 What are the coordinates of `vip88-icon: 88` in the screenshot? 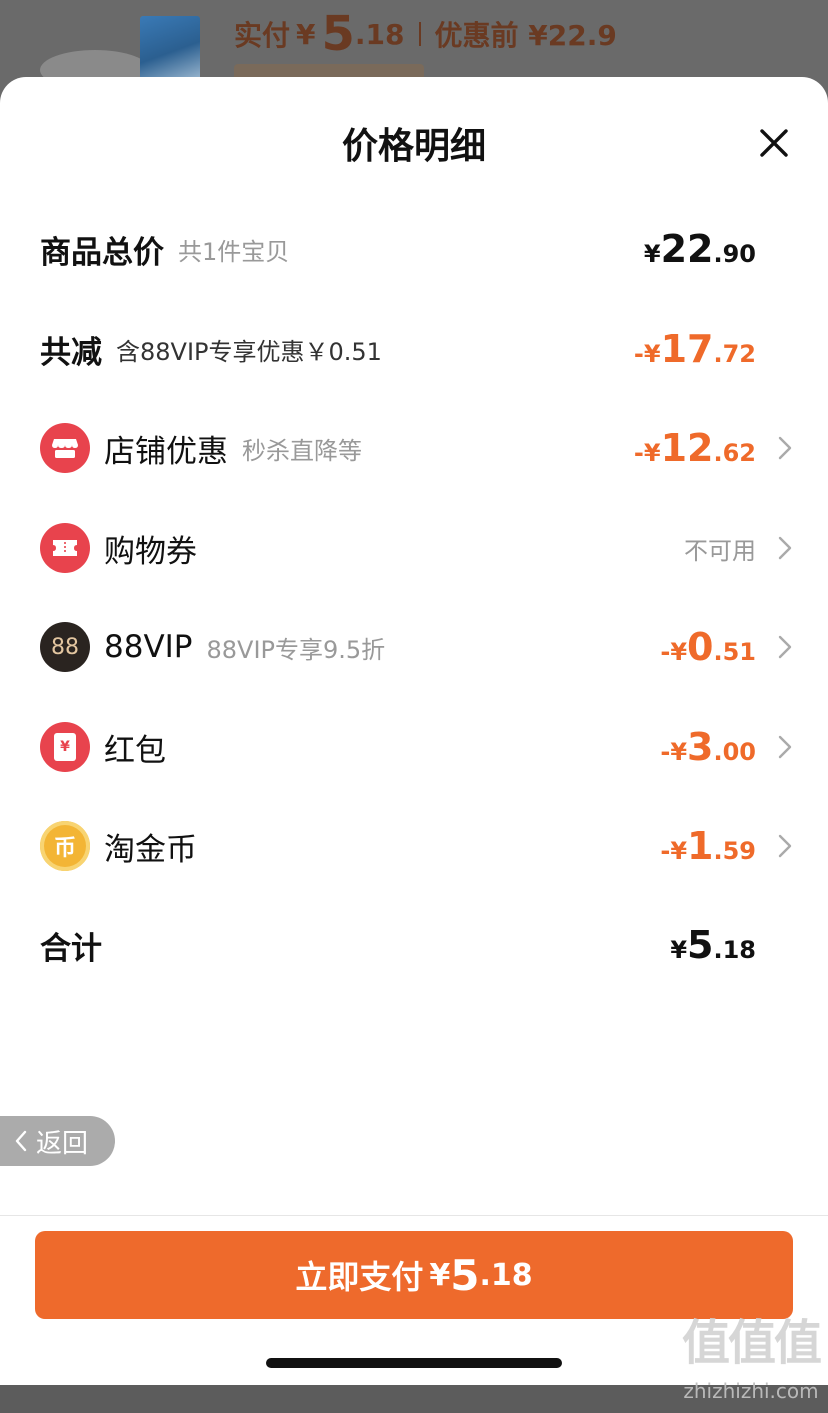 It's located at (65, 647).